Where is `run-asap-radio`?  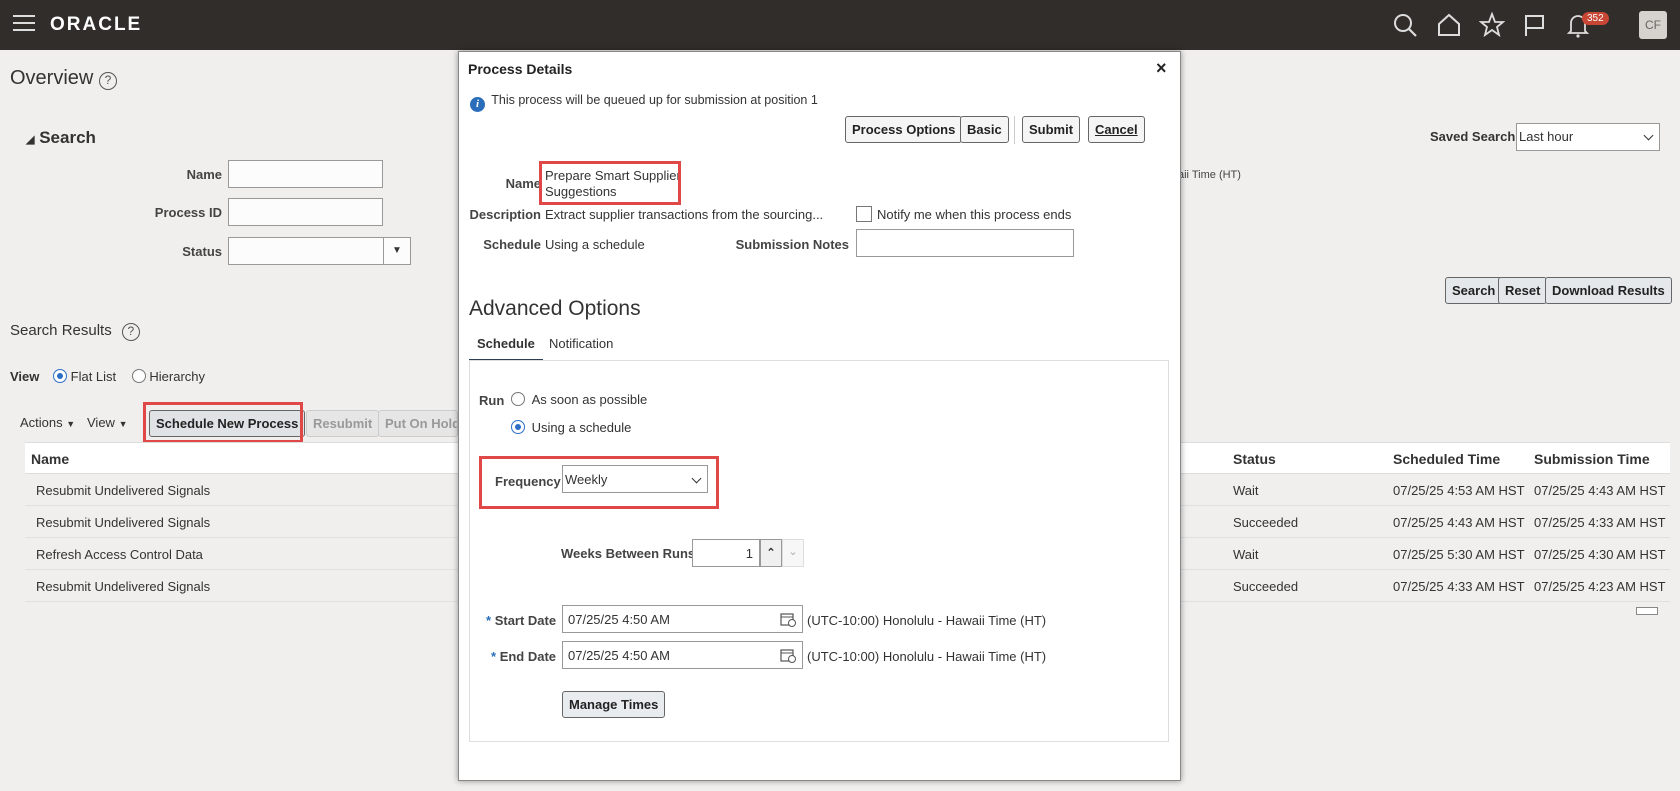 run-asap-radio is located at coordinates (518, 399).